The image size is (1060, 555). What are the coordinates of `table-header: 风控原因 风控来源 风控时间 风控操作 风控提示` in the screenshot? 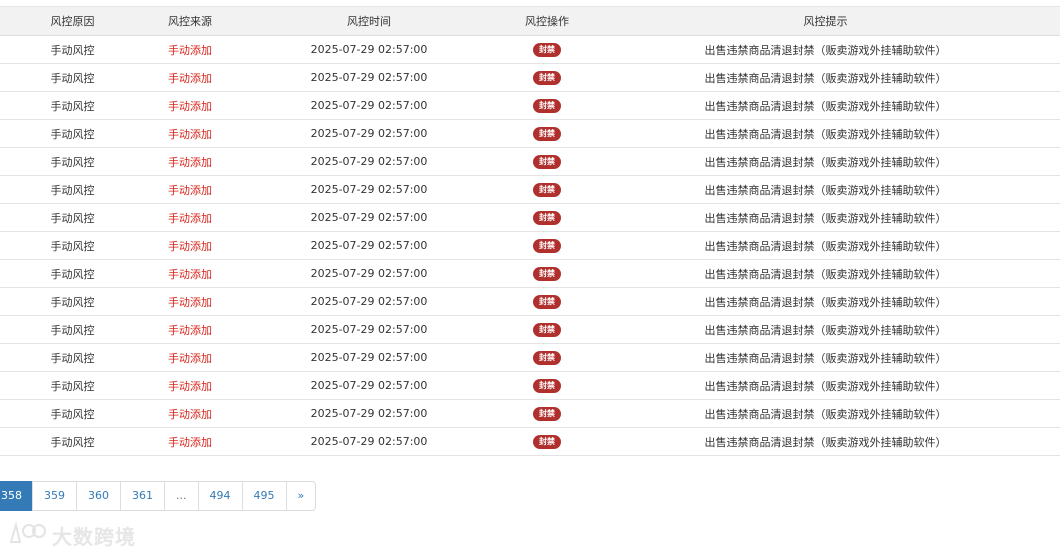 It's located at (530, 21).